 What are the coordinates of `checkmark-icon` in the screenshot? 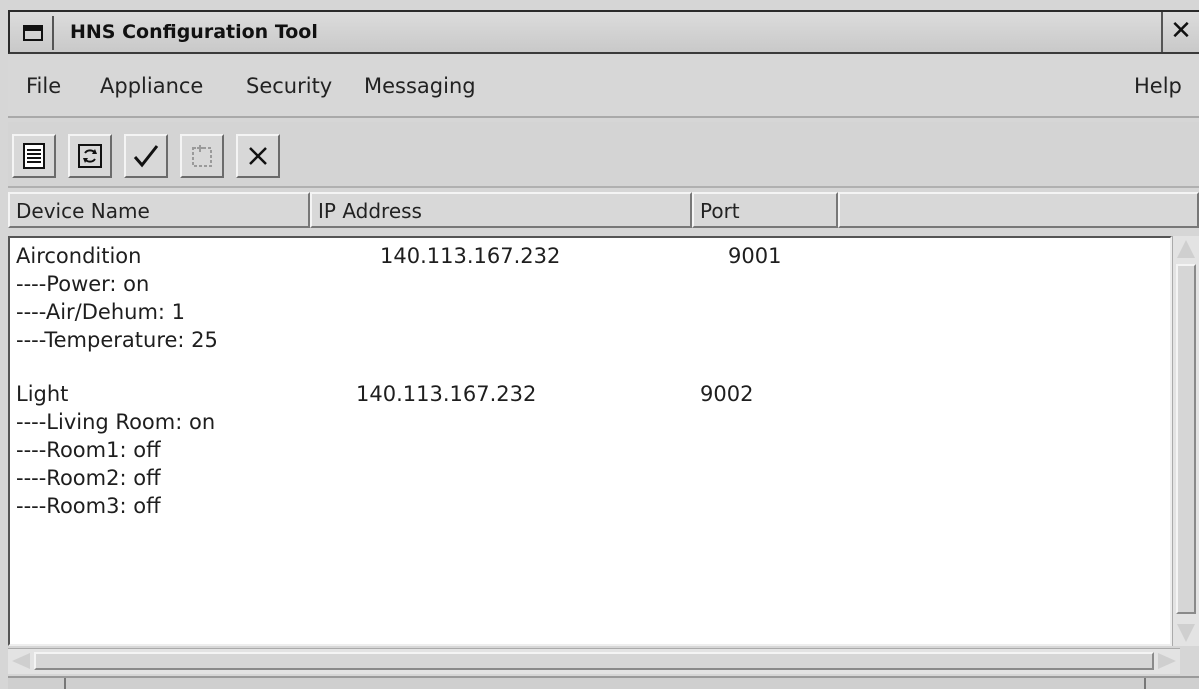 It's located at (146, 156).